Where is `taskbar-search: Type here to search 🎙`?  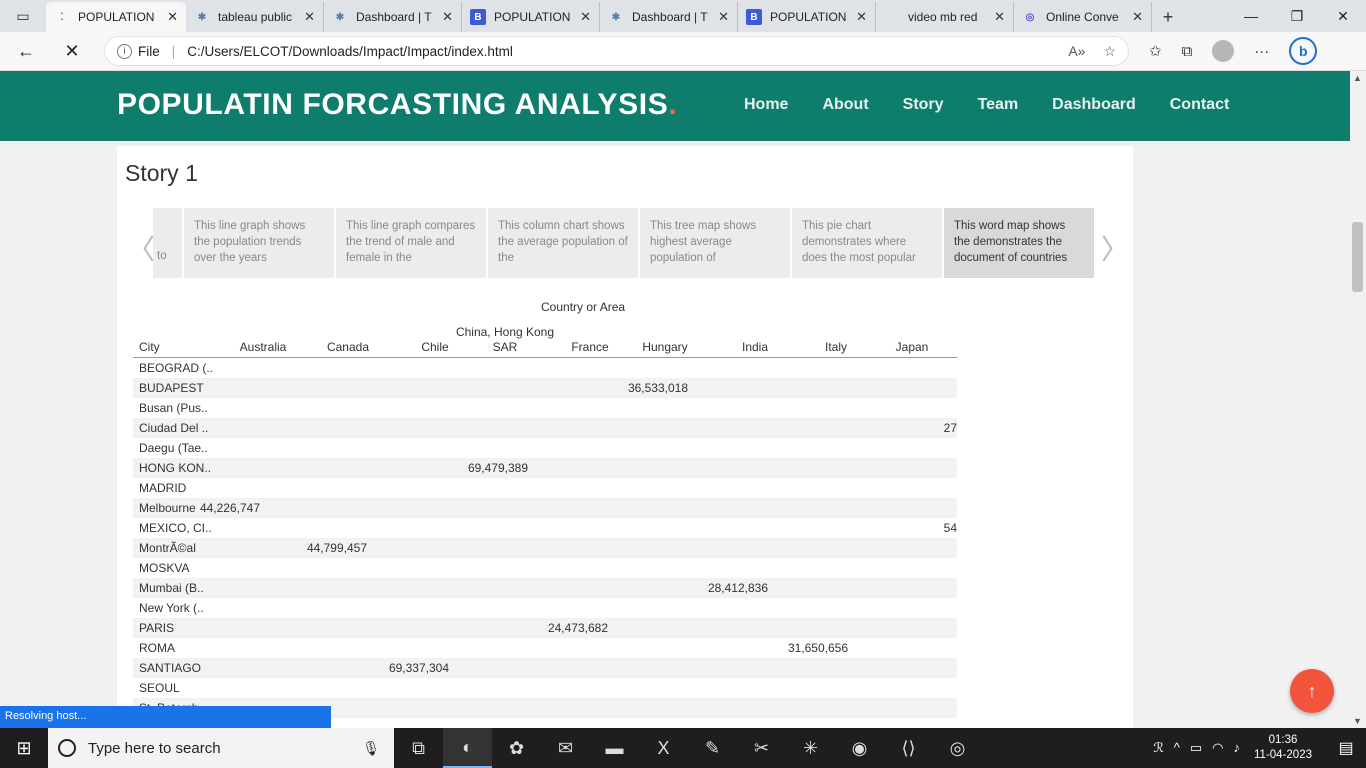
taskbar-search: Type here to search 🎙 is located at coordinates (221, 748).